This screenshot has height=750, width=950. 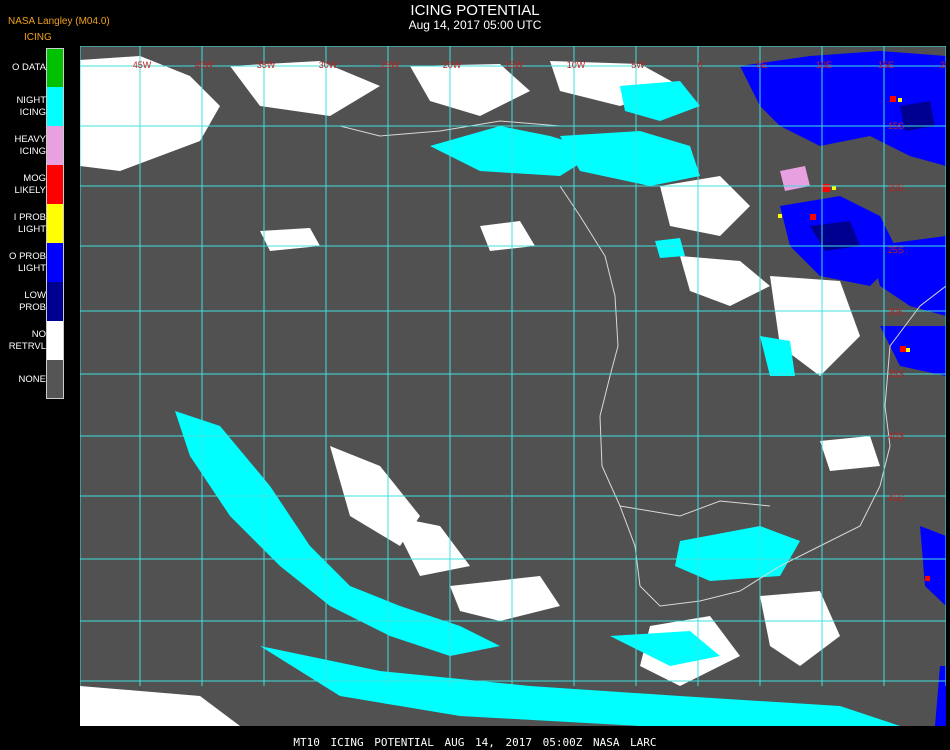 I want to click on legend-item-low-prob: LOW PROB, so click(x=33, y=301).